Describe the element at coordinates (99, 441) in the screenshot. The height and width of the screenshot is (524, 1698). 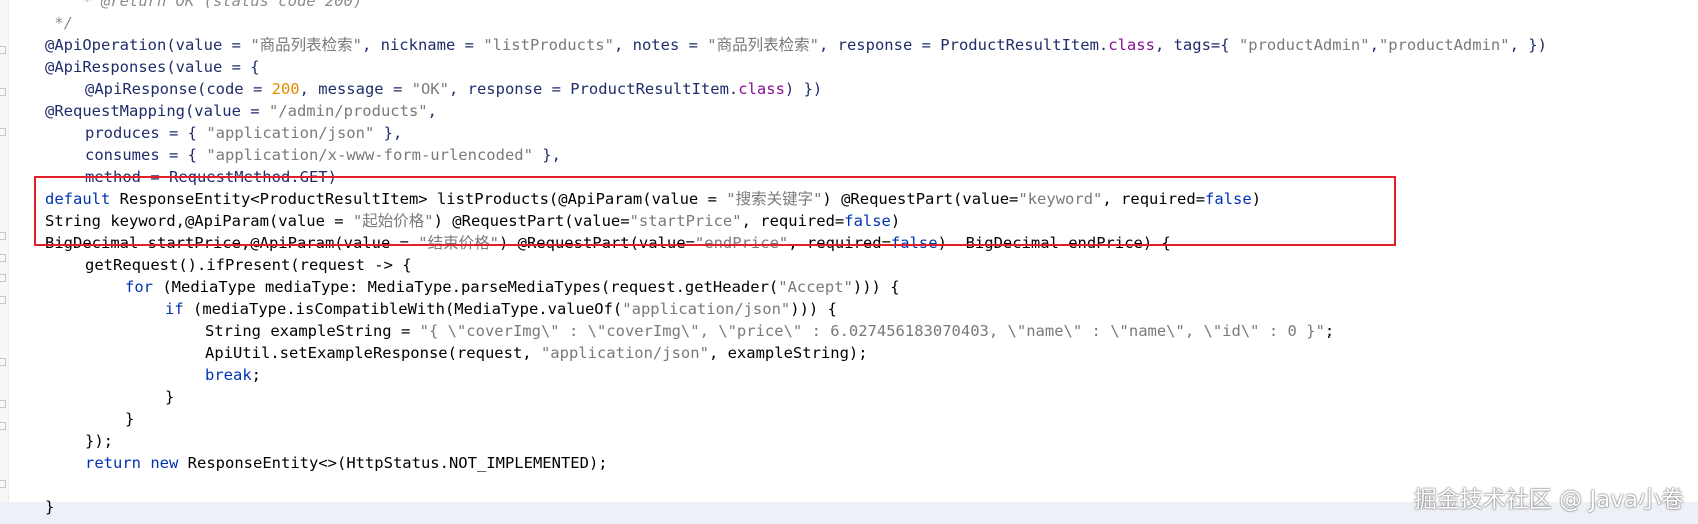
I see `code-line: });` at that location.